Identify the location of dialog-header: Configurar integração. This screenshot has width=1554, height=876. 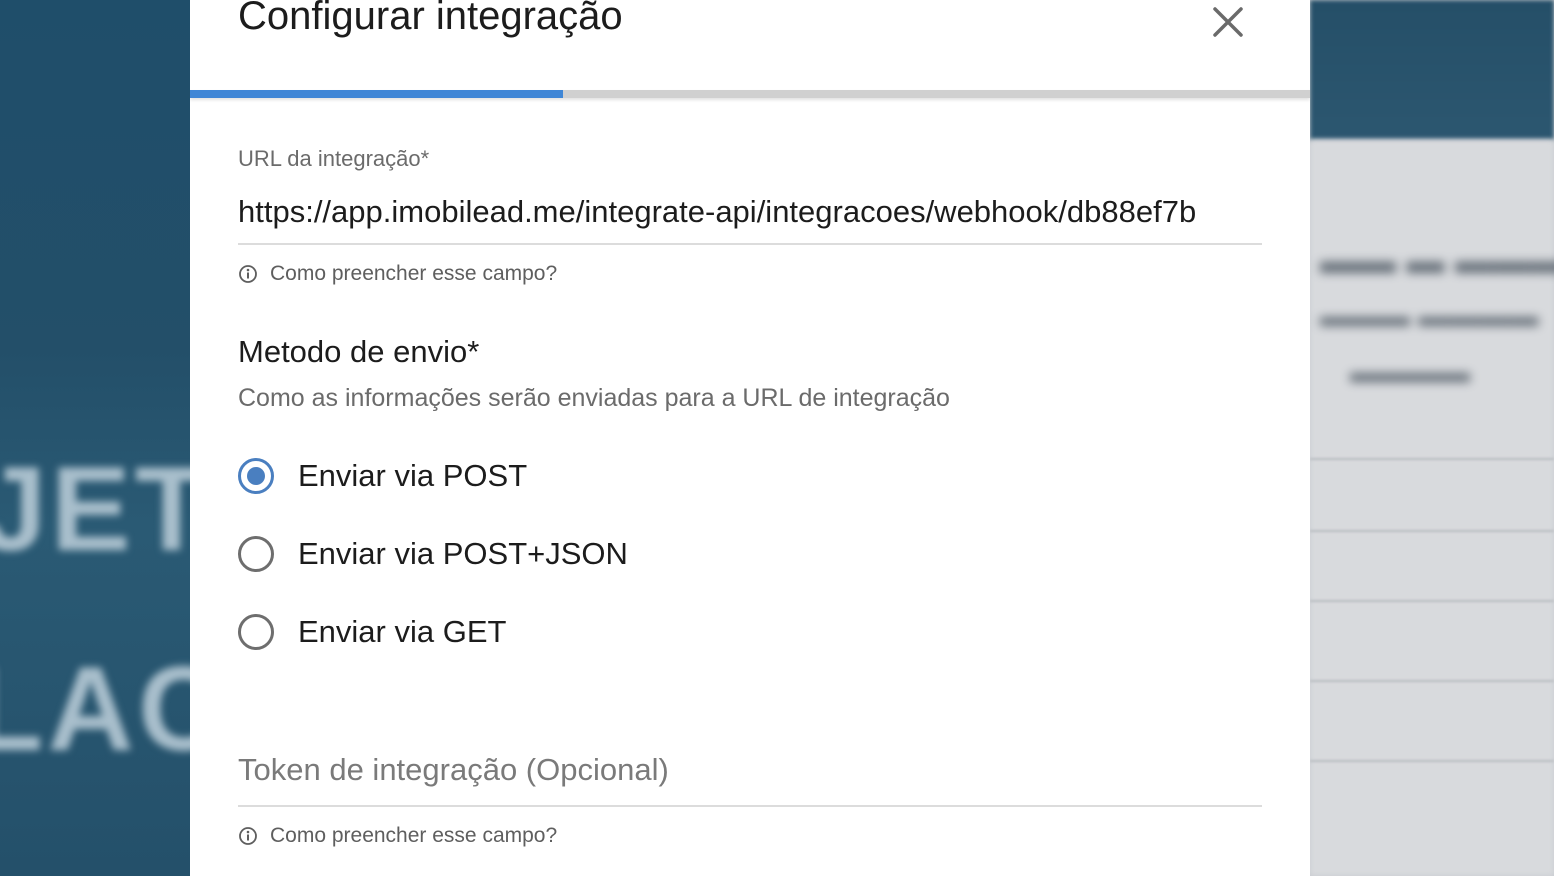
(750, 46).